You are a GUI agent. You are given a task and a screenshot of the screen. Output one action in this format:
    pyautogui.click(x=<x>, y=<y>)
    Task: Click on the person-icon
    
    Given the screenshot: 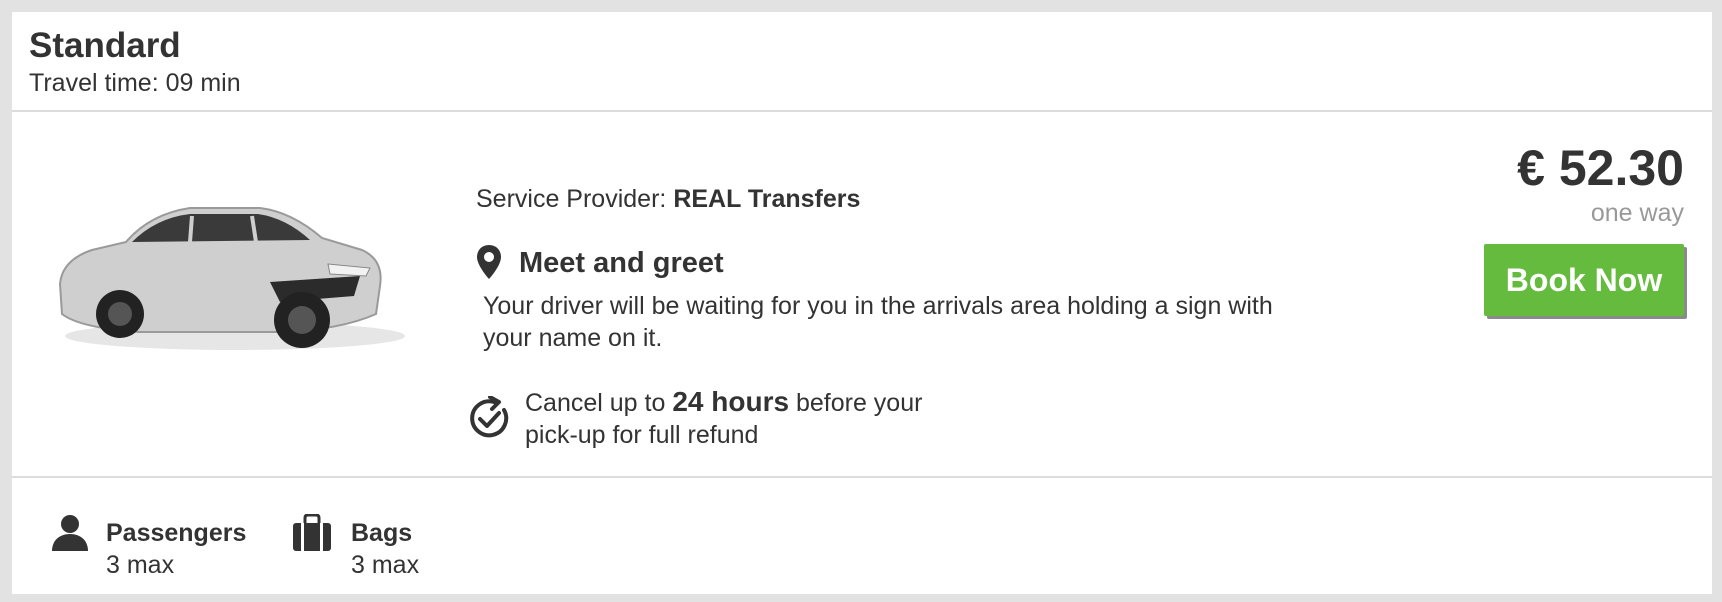 What is the action you would take?
    pyautogui.click(x=70, y=533)
    